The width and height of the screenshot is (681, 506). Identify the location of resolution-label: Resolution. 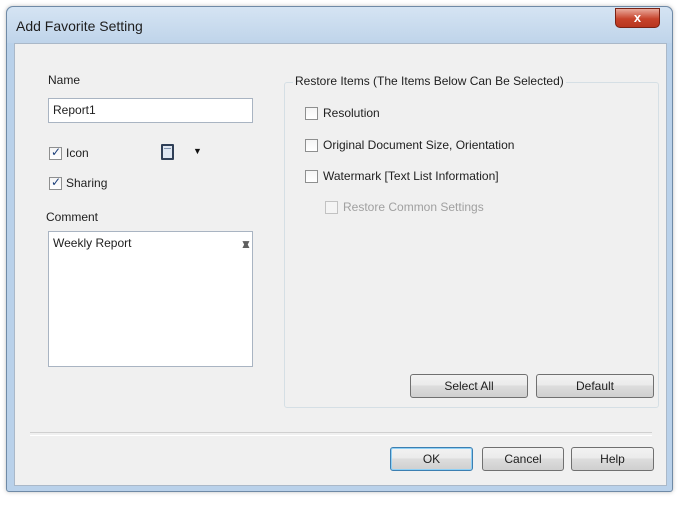
(351, 113).